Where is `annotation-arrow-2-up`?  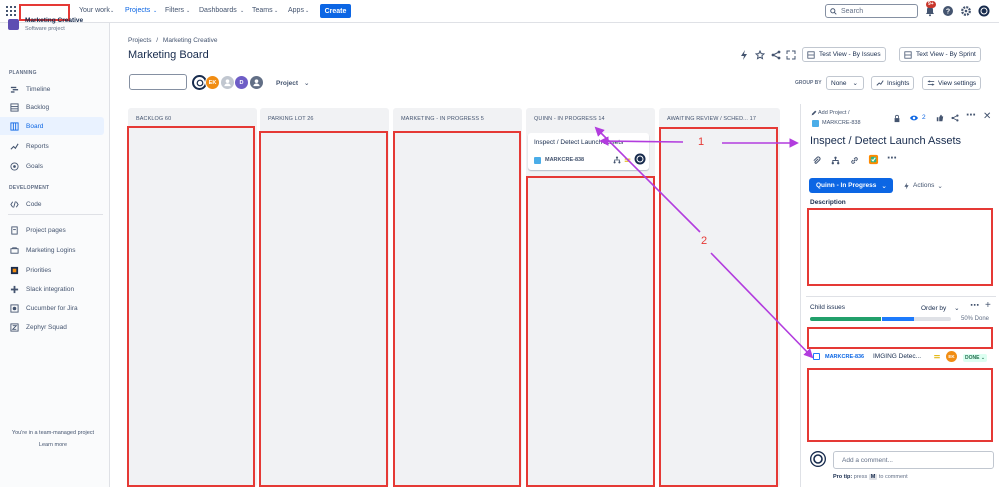 annotation-arrow-2-up is located at coordinates (647, 179).